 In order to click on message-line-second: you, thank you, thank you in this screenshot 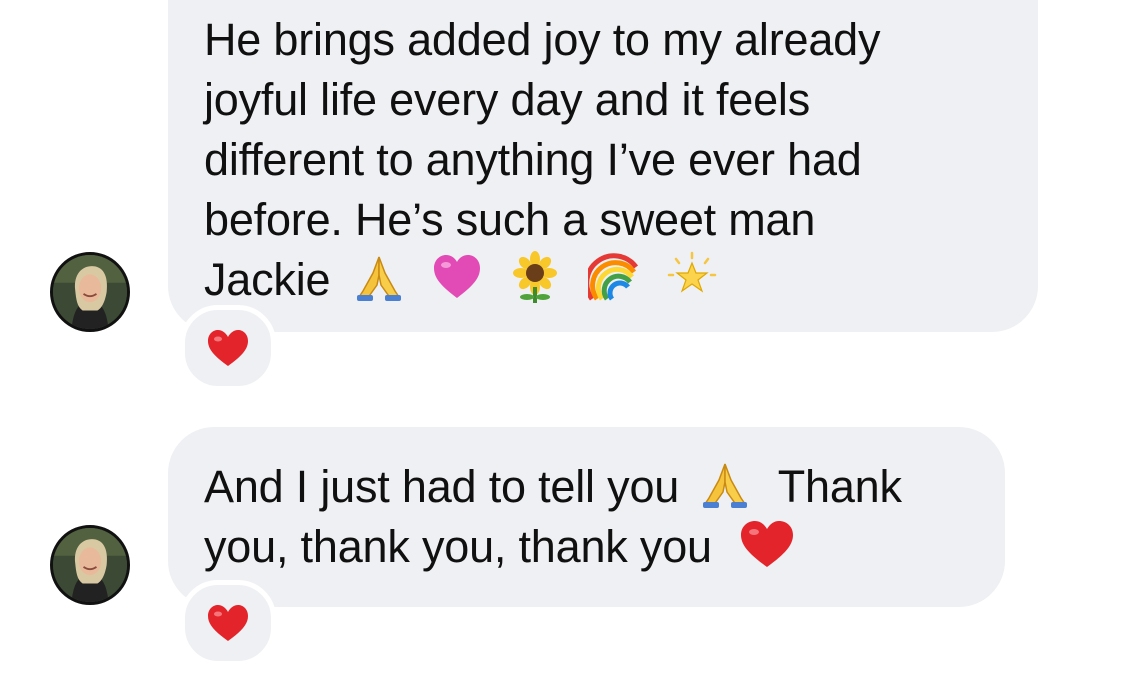, I will do `click(586, 547)`.